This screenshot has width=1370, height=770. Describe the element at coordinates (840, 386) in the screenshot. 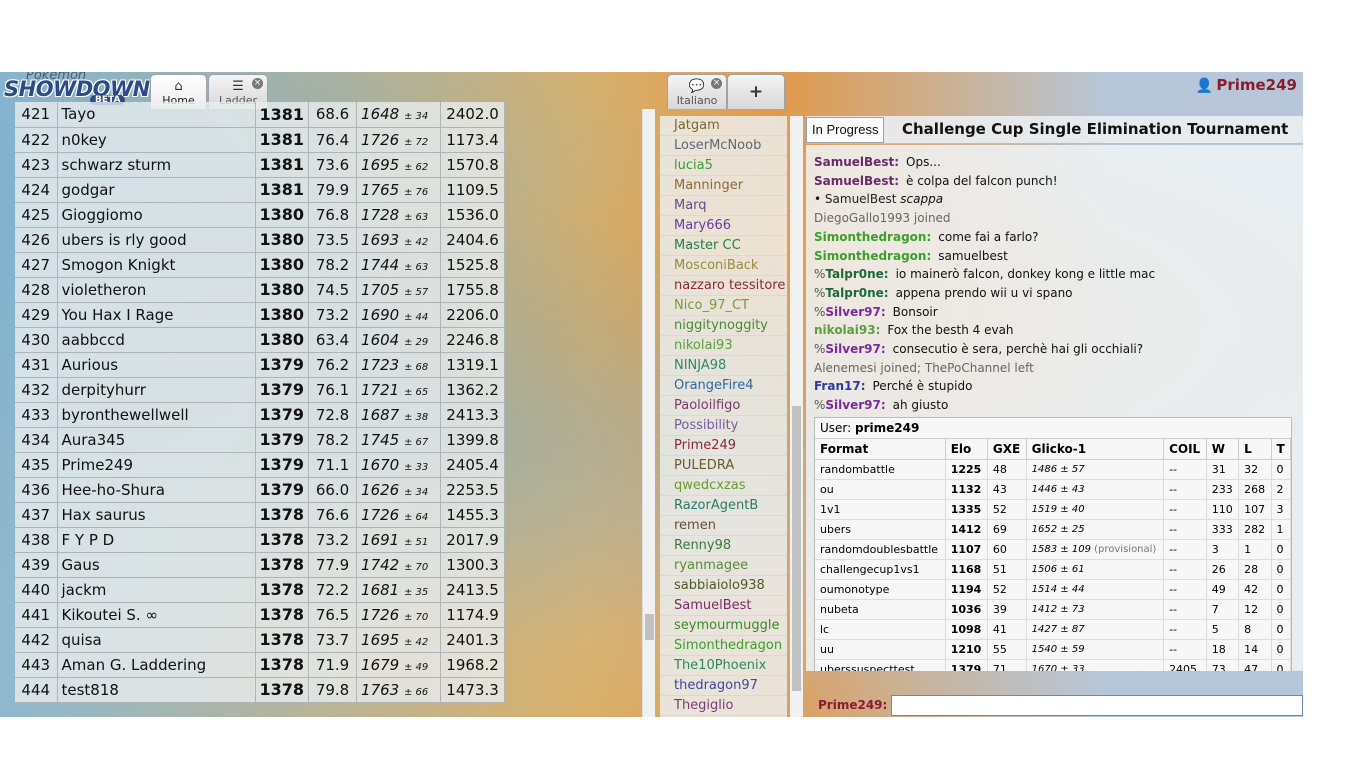

I see `chat-username: Fran17:` at that location.